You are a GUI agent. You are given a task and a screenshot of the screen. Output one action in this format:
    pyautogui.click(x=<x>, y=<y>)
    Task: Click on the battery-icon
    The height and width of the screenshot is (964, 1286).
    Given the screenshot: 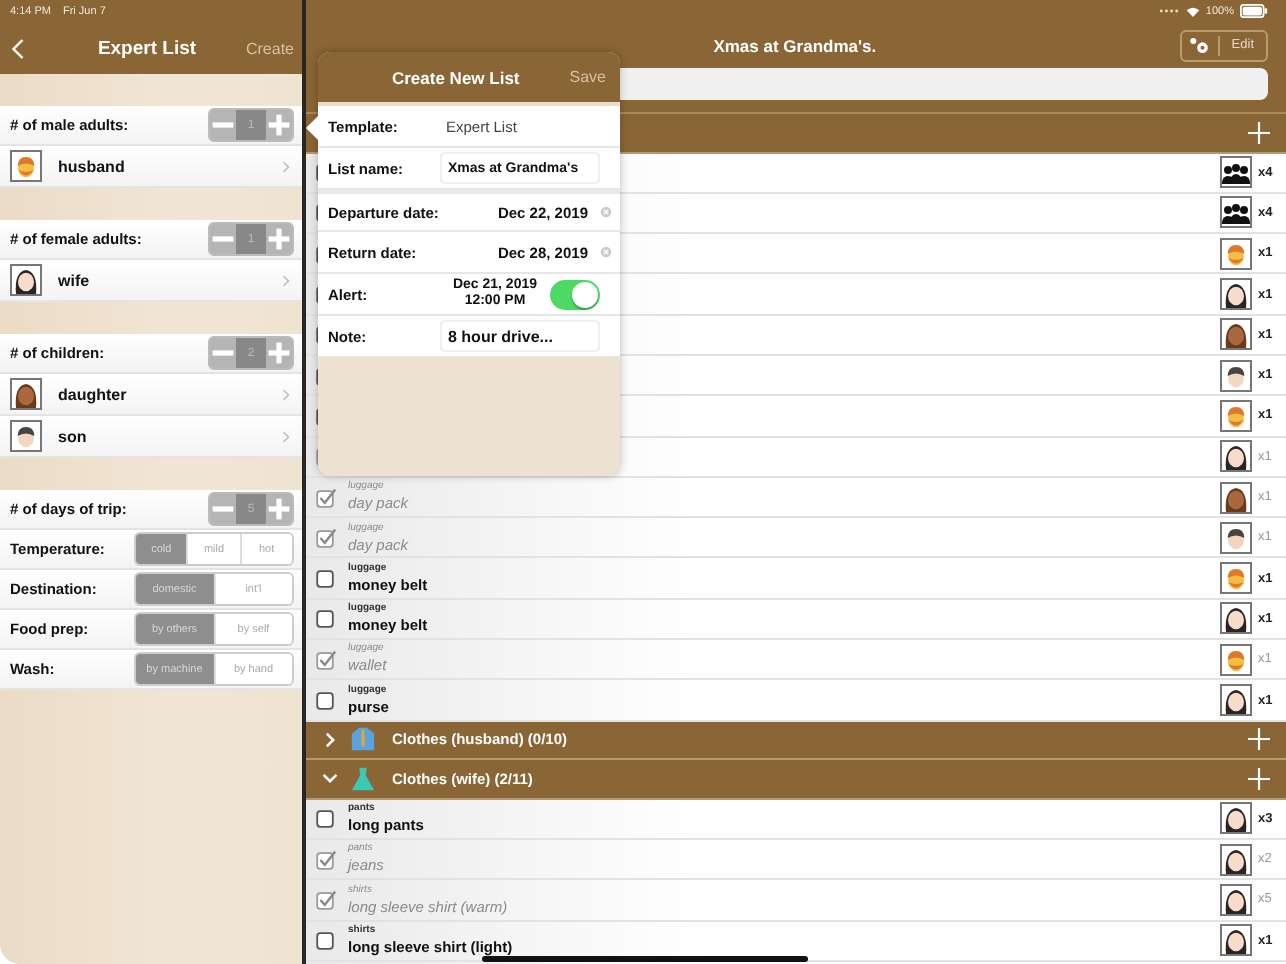 What is the action you would take?
    pyautogui.click(x=1254, y=11)
    